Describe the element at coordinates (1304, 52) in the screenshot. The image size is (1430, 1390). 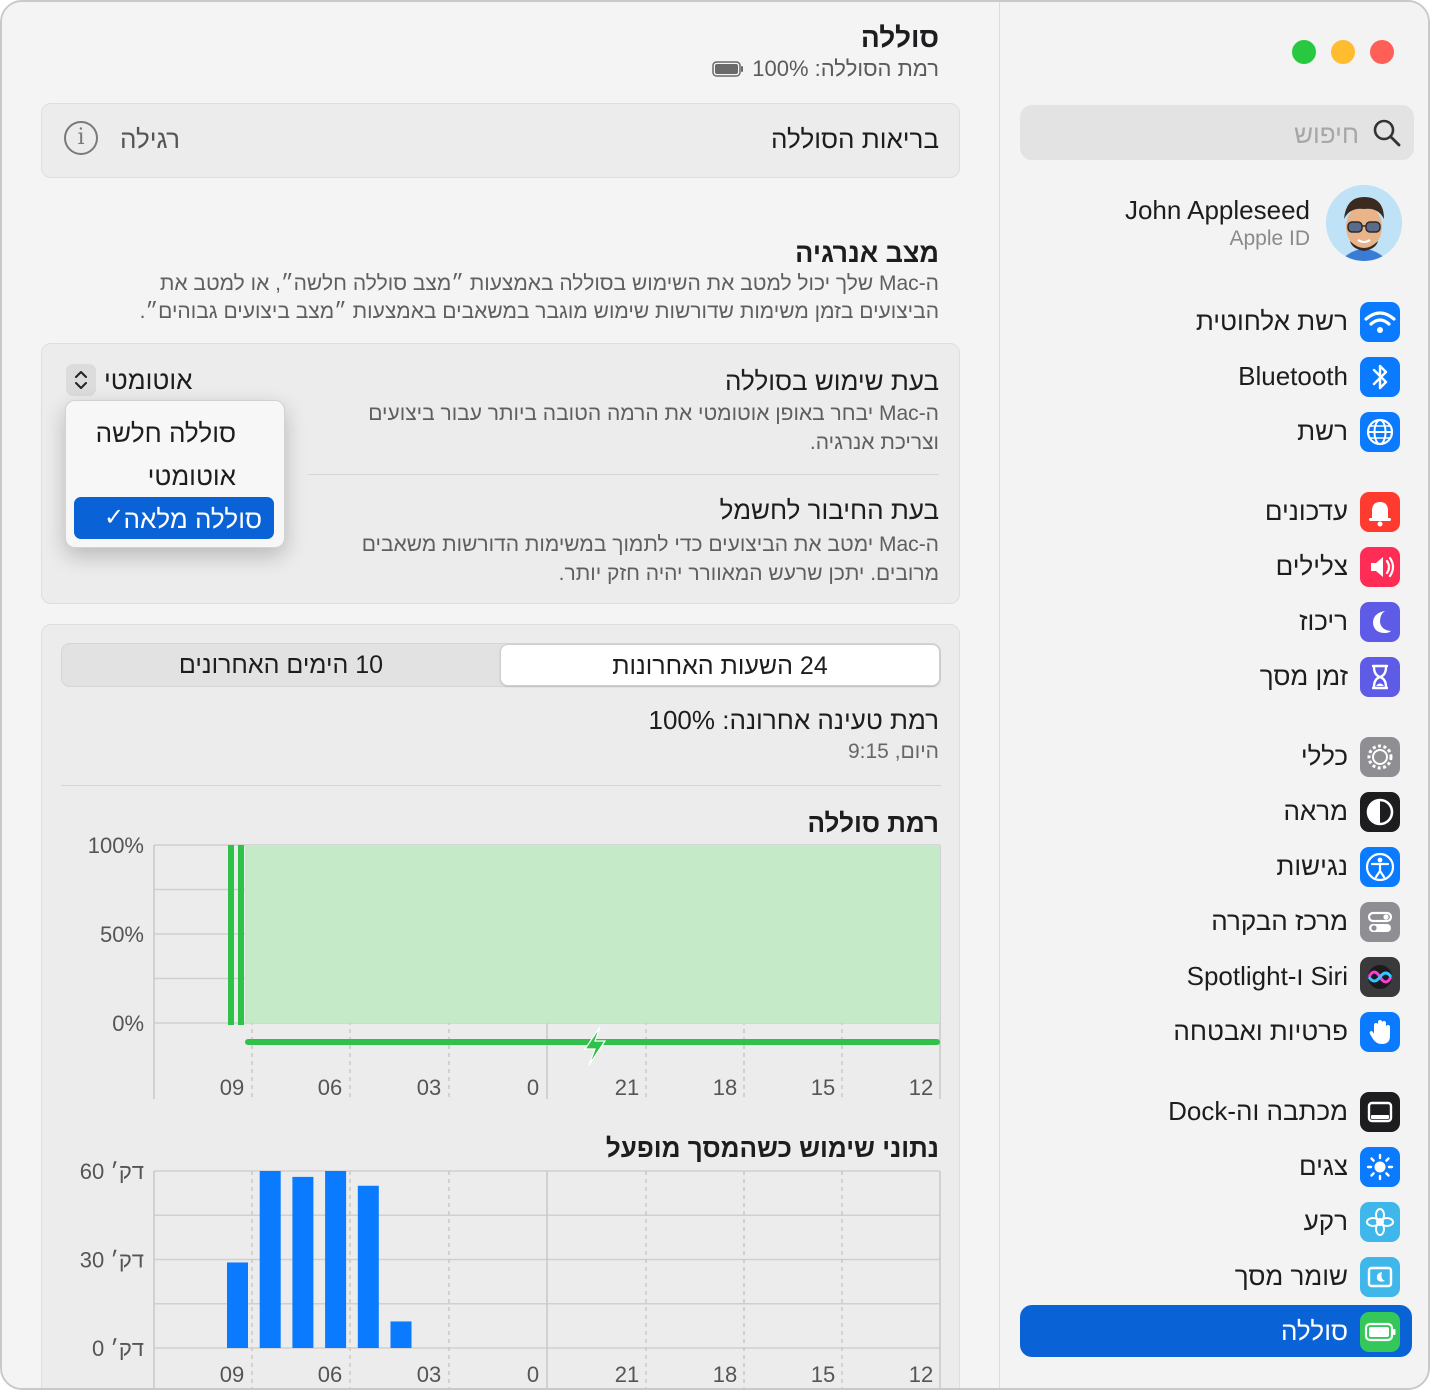
I see `zoom-button` at that location.